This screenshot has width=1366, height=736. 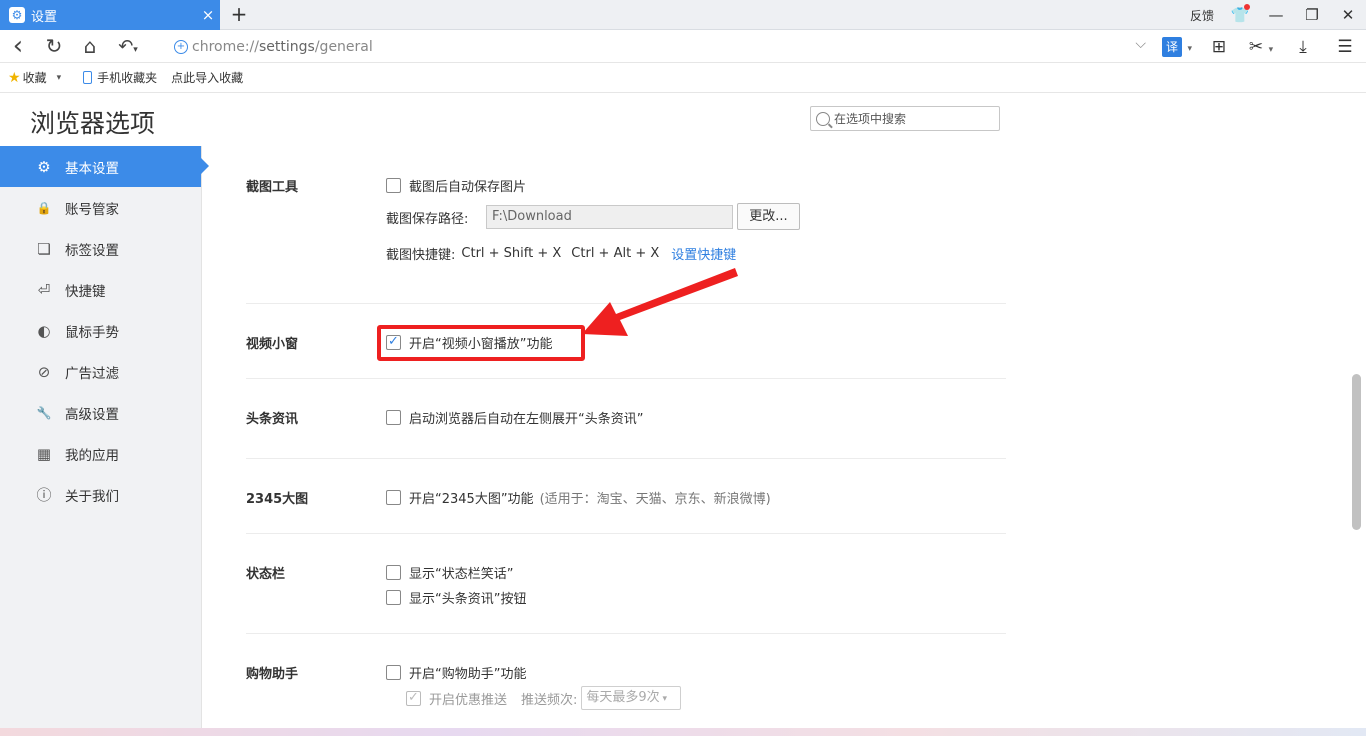 I want to click on undo-close-tab-button: ↶▾, so click(x=128, y=46).